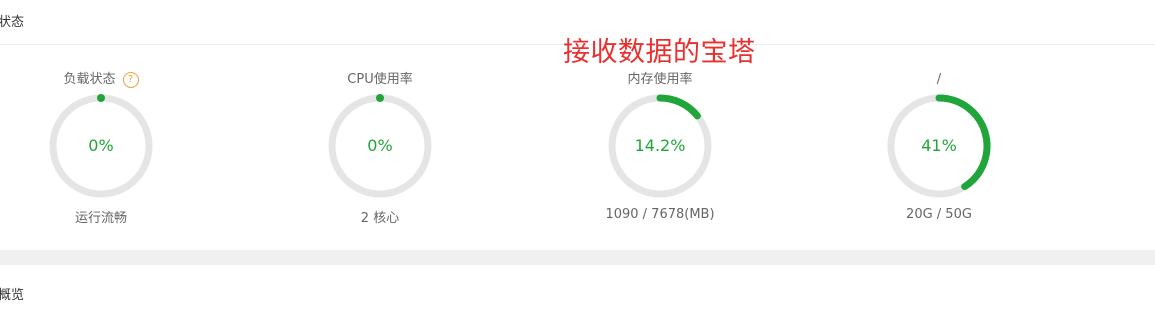 This screenshot has width=1155, height=312. What do you see at coordinates (660, 214) in the screenshot?
I see `gauge-subtitle: 1090 / 7678(MB)` at bounding box center [660, 214].